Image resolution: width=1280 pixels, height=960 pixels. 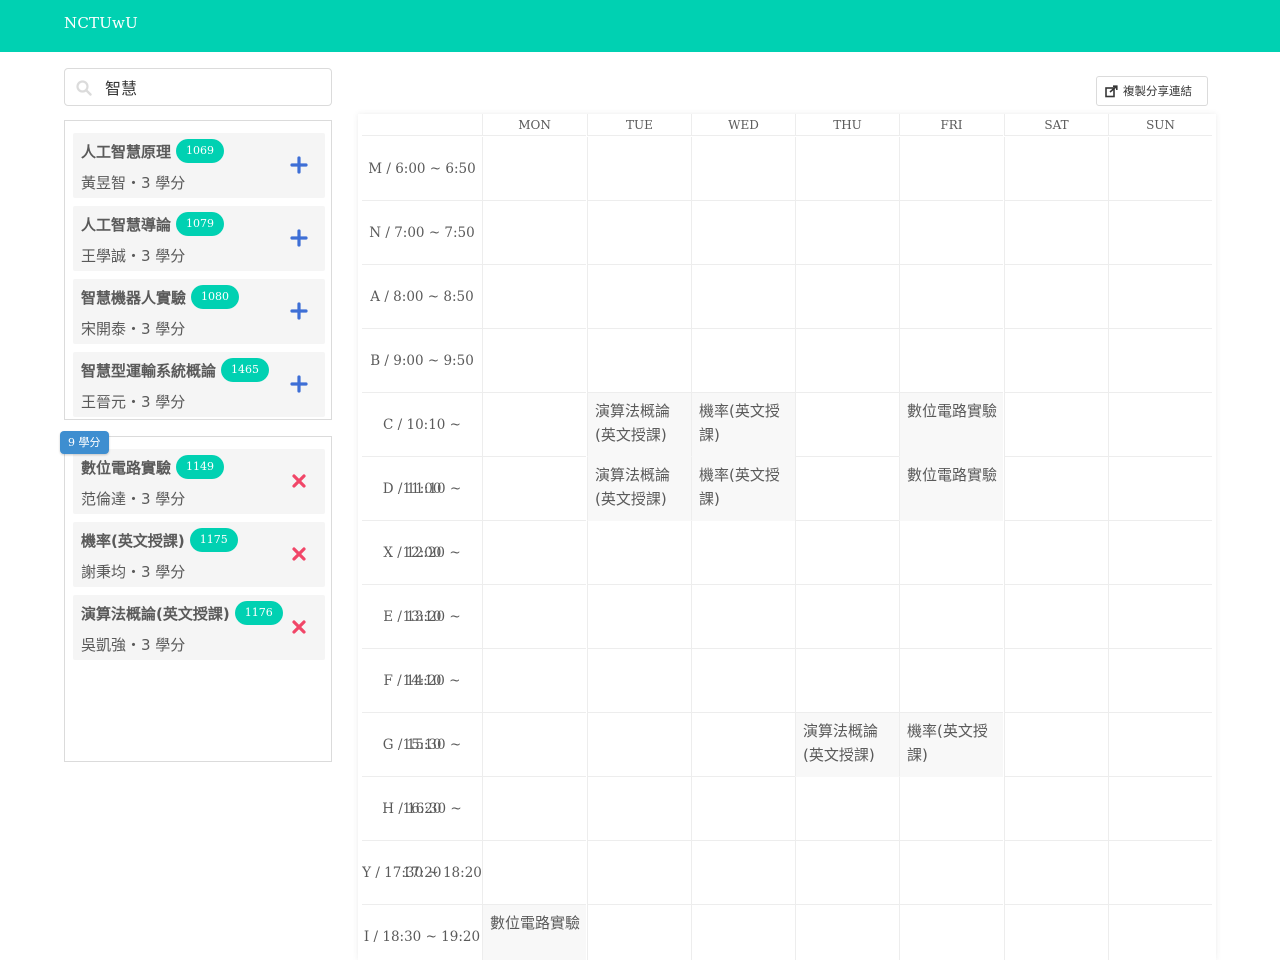 What do you see at coordinates (1152, 91) in the screenshot?
I see `copy-share-link-button: 複製分享連結` at bounding box center [1152, 91].